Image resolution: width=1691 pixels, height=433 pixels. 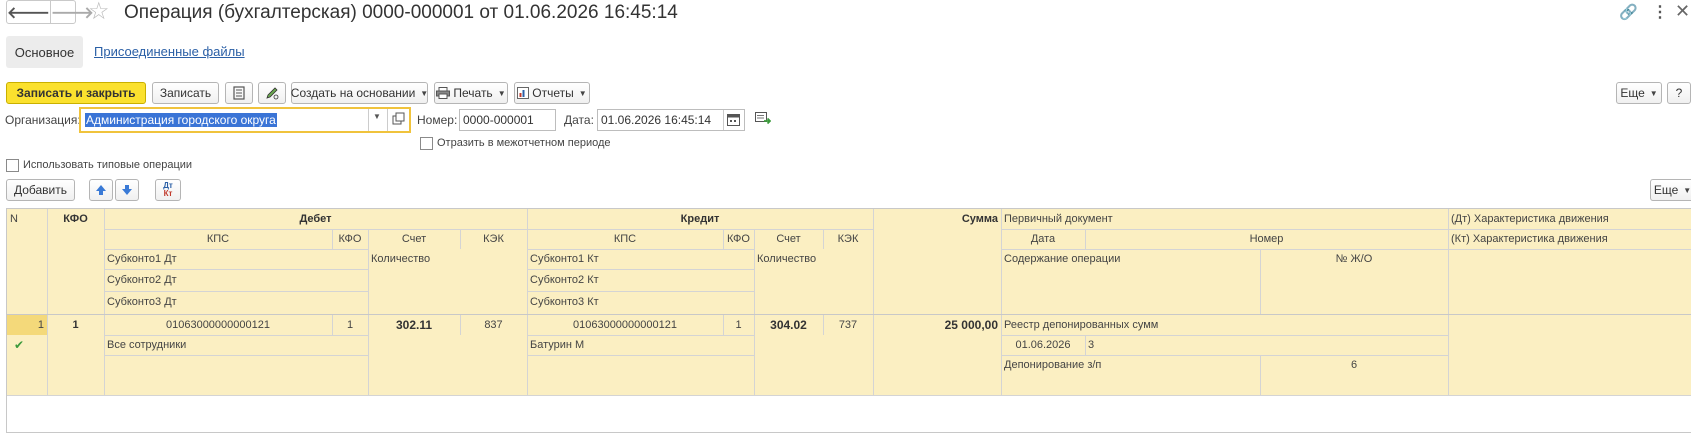 I want to click on tab-attached-files: Присоединенные файлы, so click(x=169, y=51).